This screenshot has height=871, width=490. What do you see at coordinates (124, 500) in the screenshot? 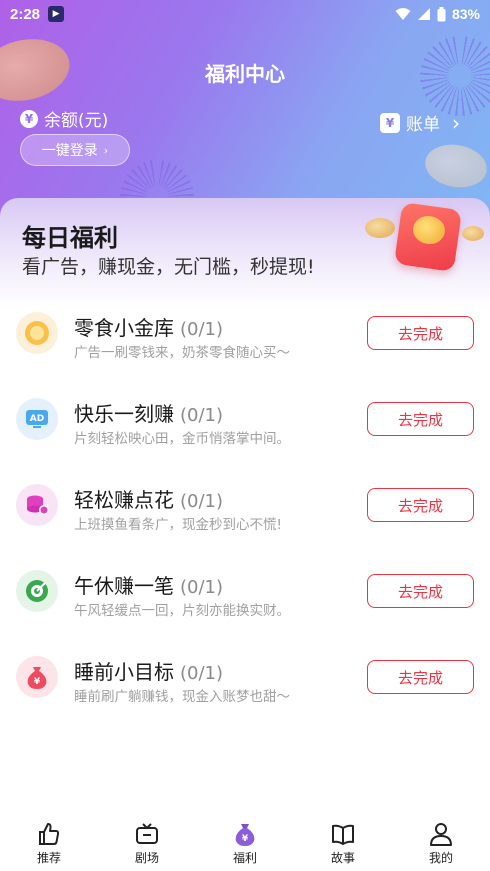
I see `task-title: 轻松赚点花` at bounding box center [124, 500].